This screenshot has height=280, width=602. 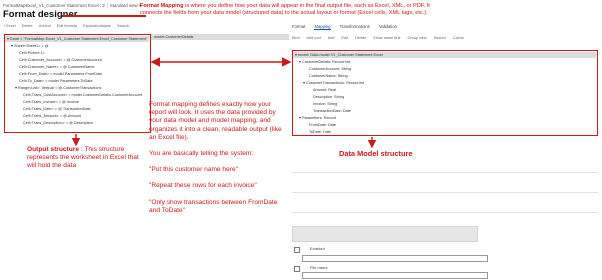 I want to click on edit-button: Edit, so click(x=345, y=38).